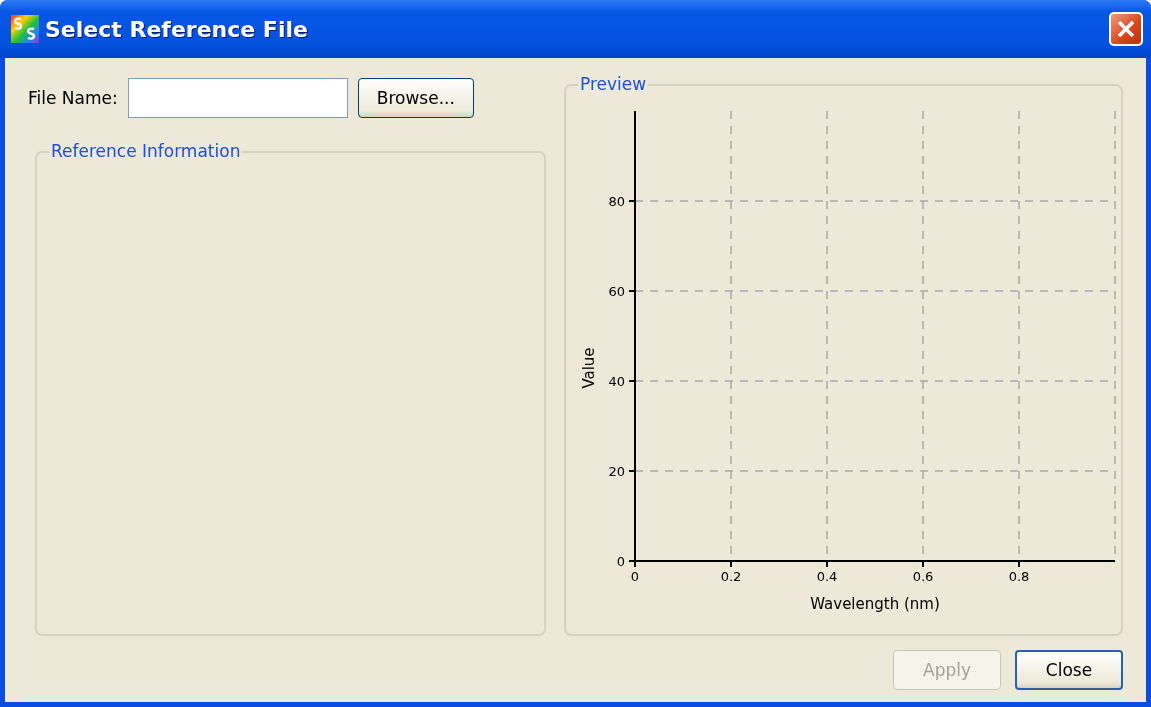  What do you see at coordinates (589, 368) in the screenshot?
I see `axis-title: Value` at bounding box center [589, 368].